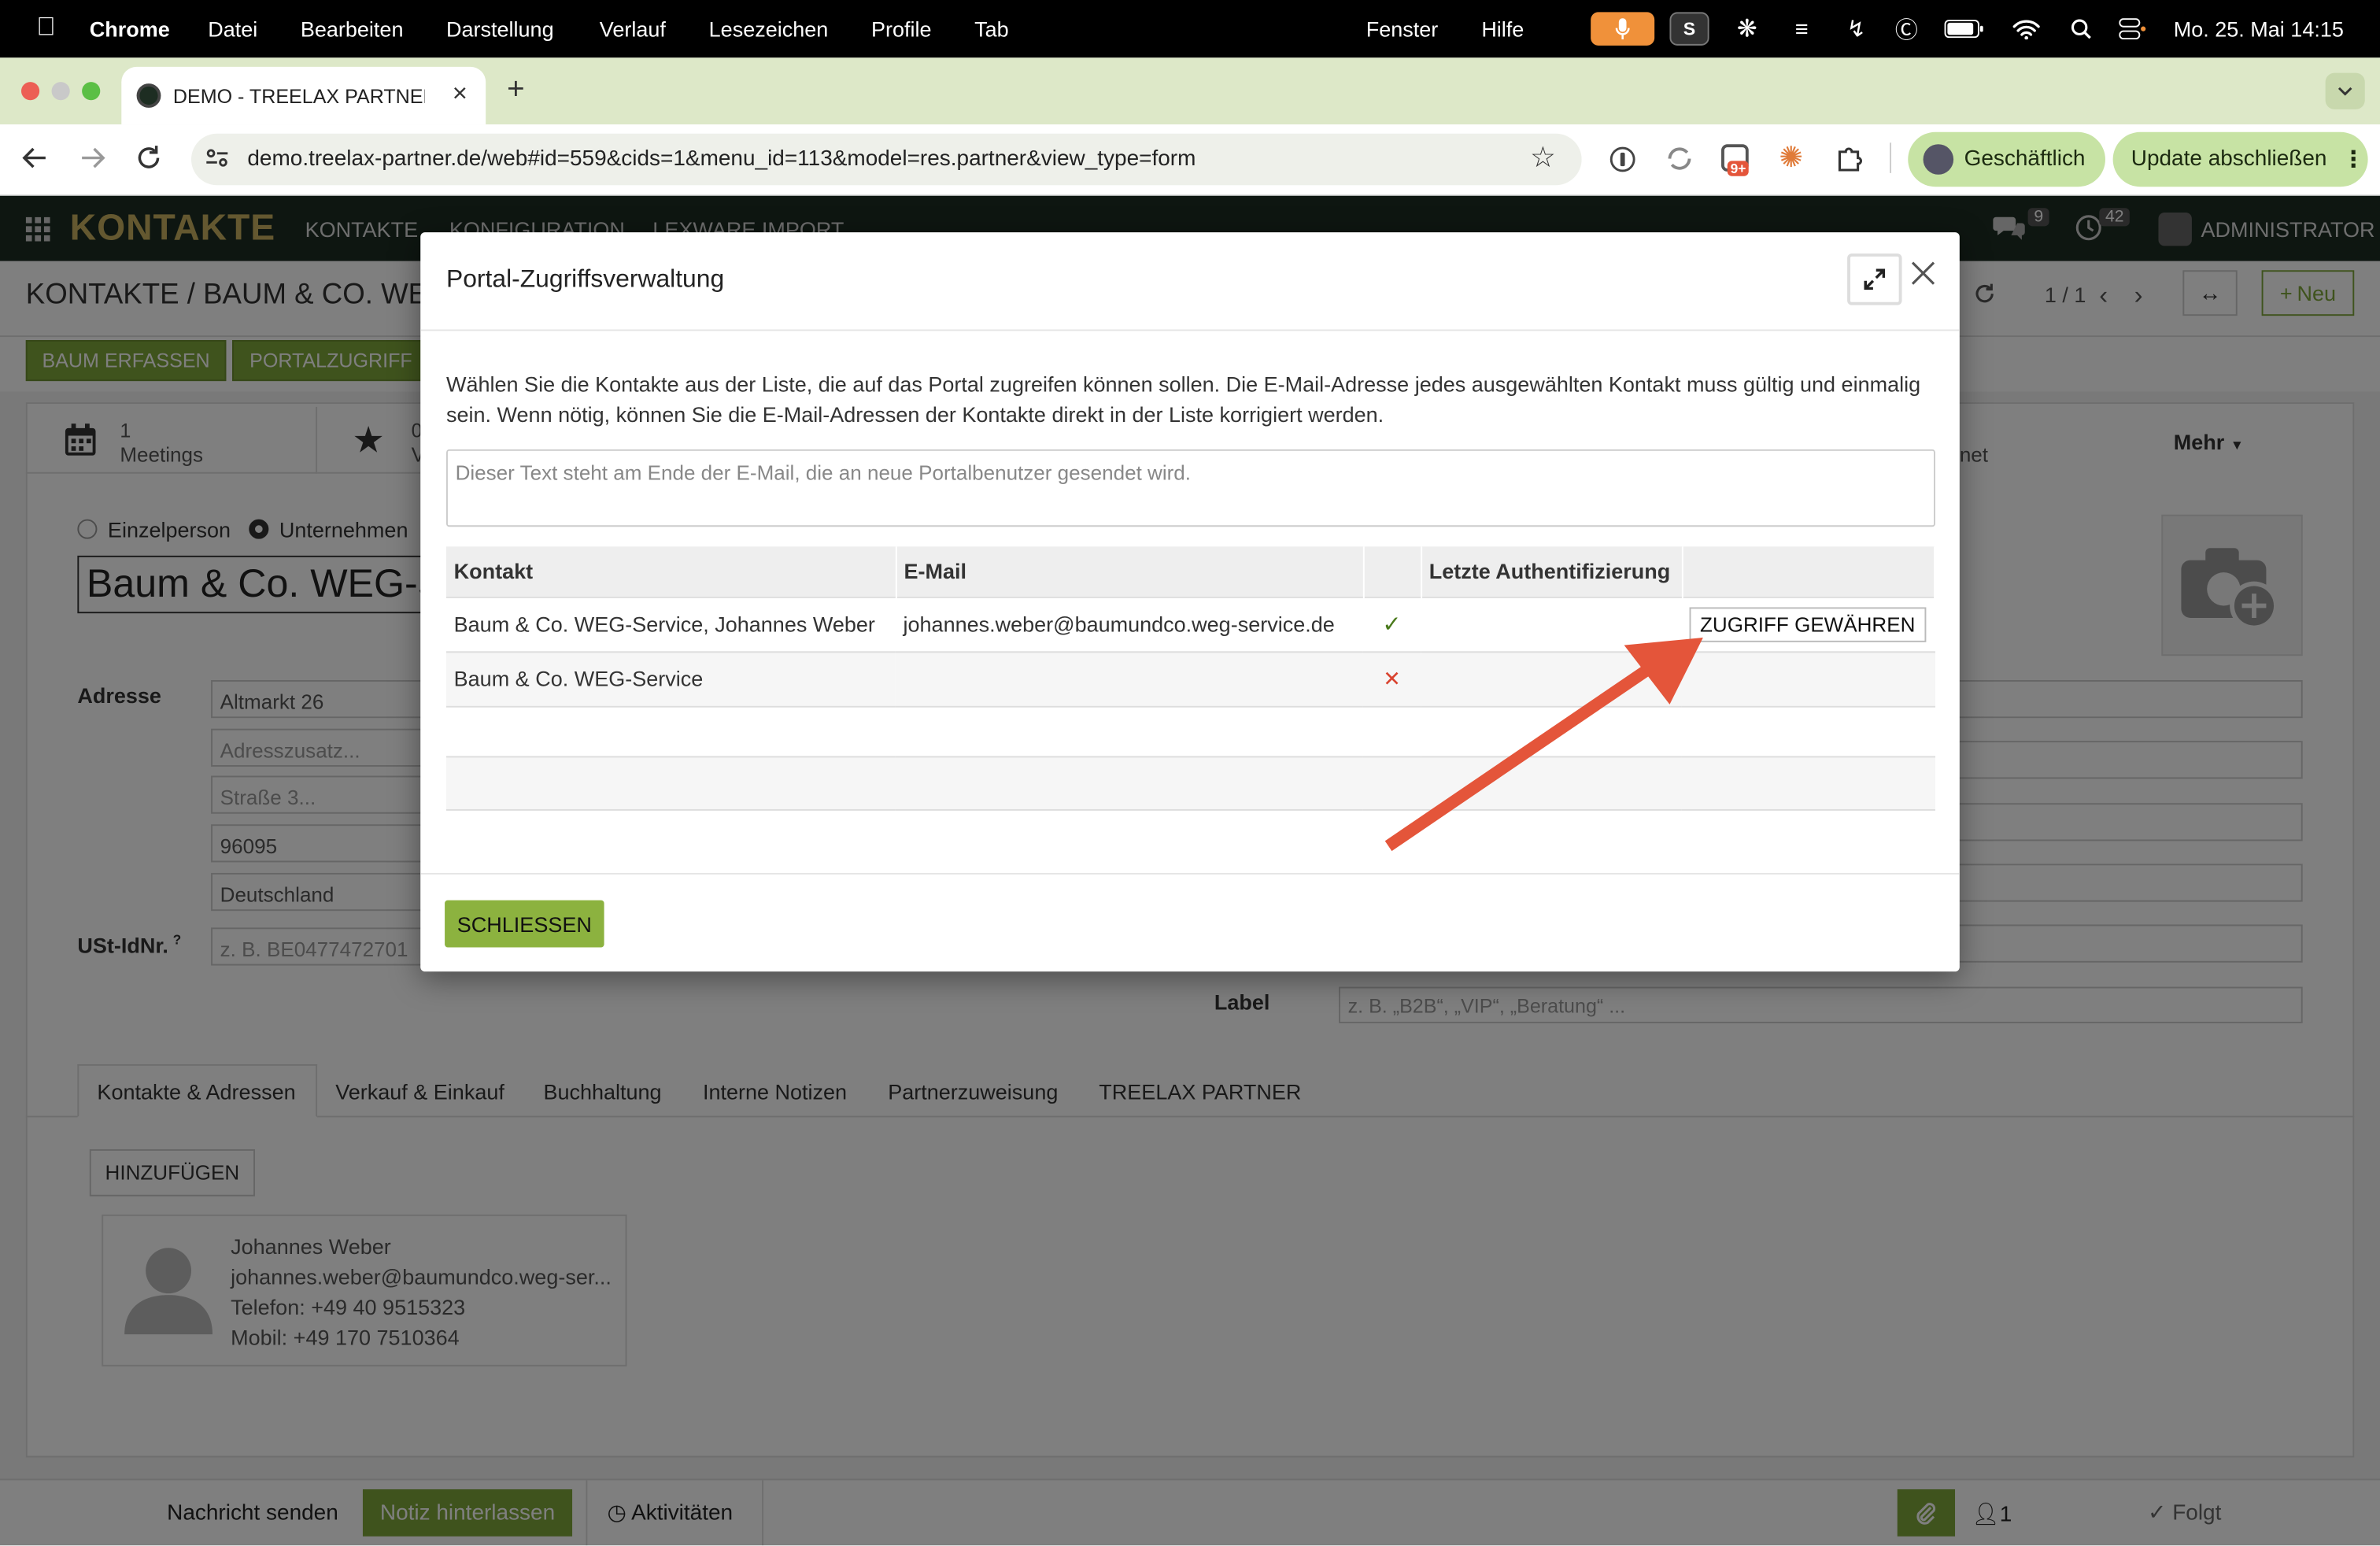  Describe the element at coordinates (2133, 28) in the screenshot. I see `control-center-icon` at that location.